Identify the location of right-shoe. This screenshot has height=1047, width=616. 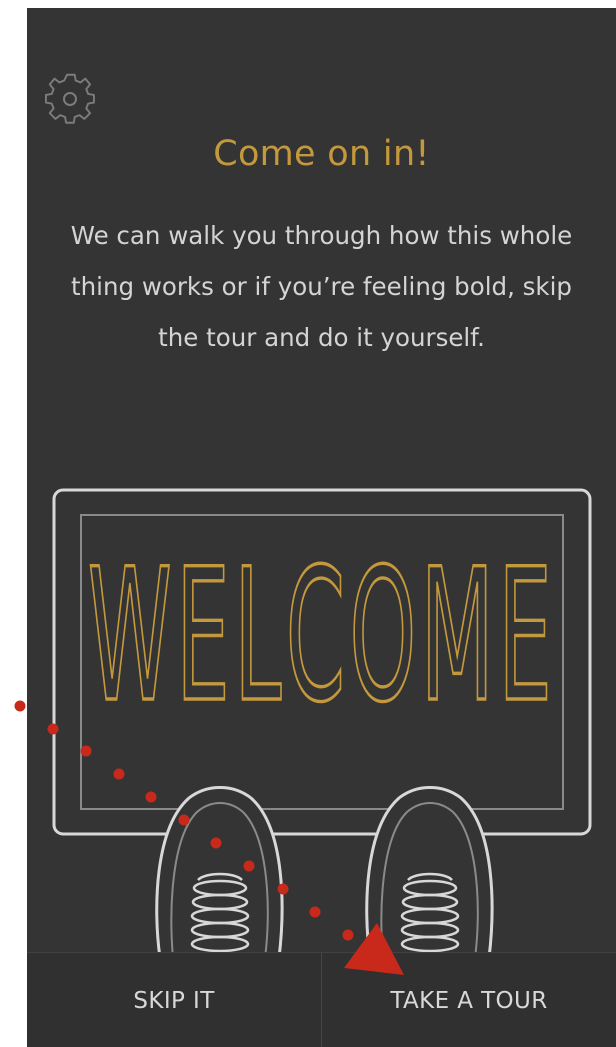
(429, 872).